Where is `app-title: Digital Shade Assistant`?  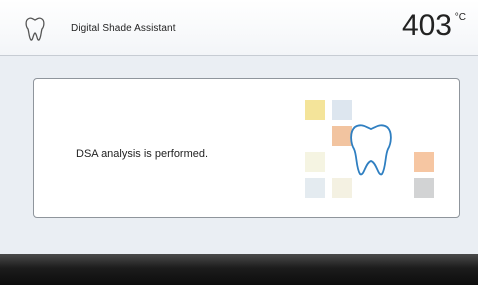
app-title: Digital Shade Assistant is located at coordinates (123, 28).